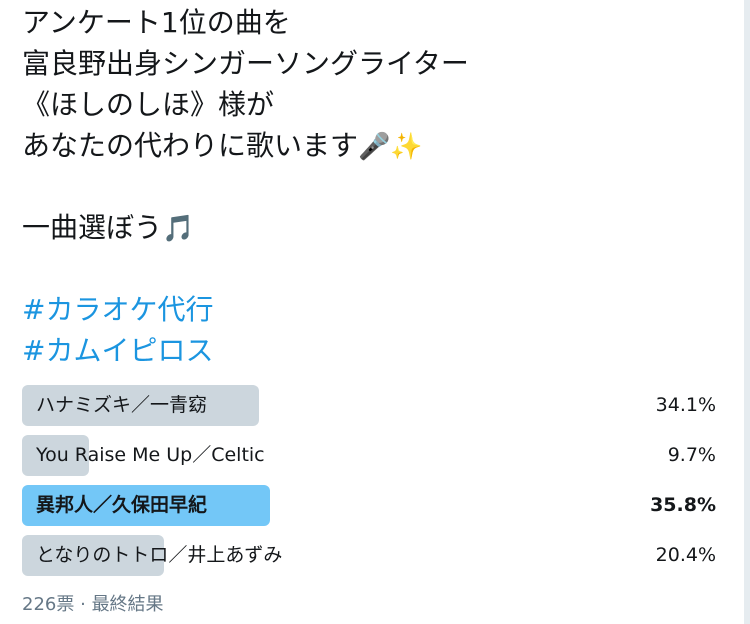 The height and width of the screenshot is (624, 750). I want to click on poll-meta: 226票 · 最終結果, so click(93, 603).